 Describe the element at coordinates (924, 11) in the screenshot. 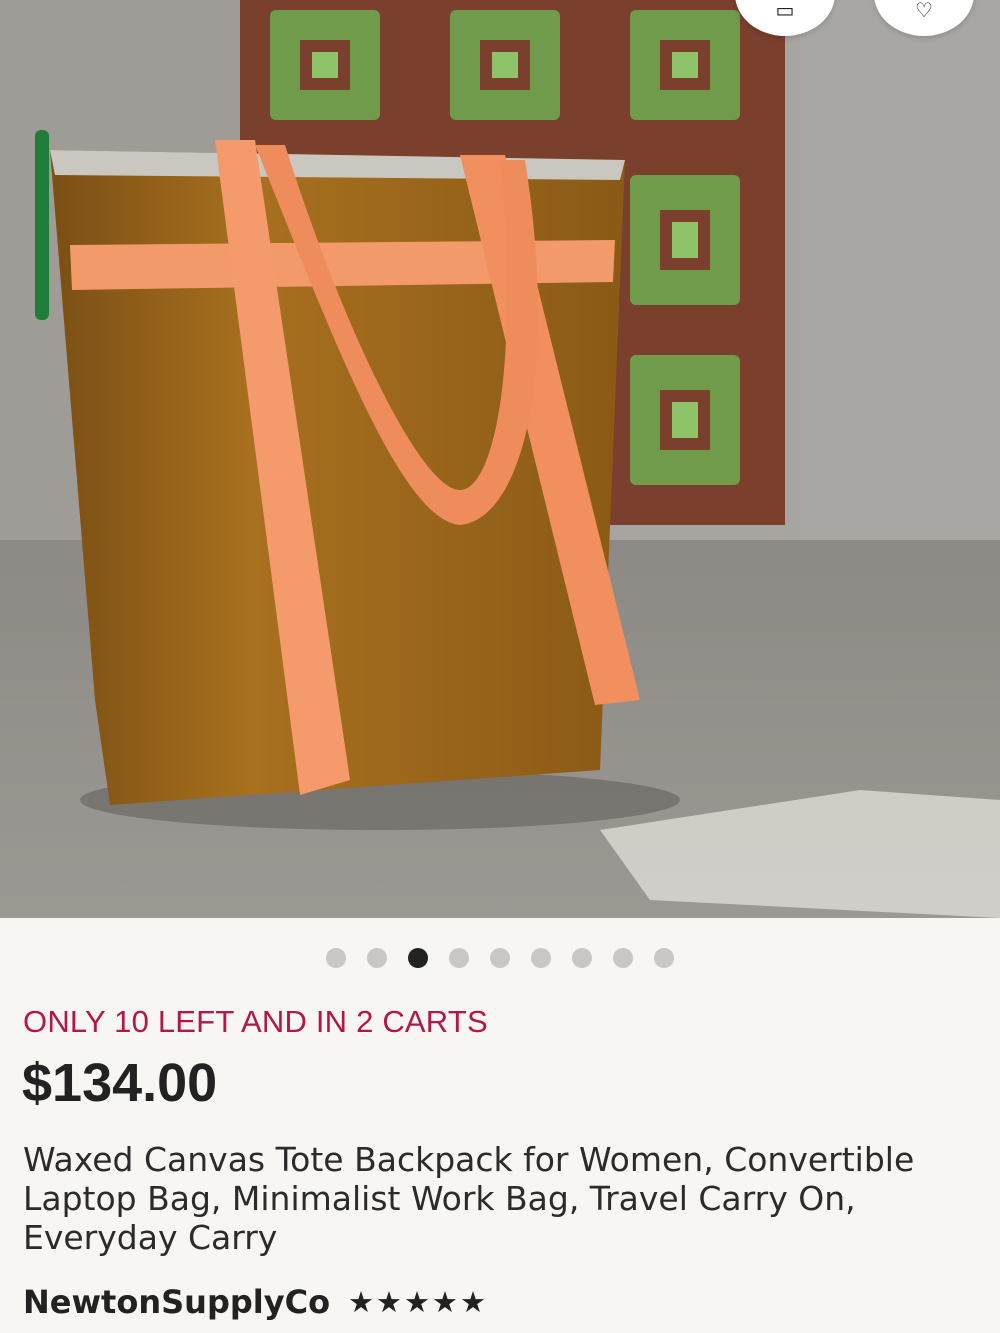

I see `heart-icon: ♡` at that location.